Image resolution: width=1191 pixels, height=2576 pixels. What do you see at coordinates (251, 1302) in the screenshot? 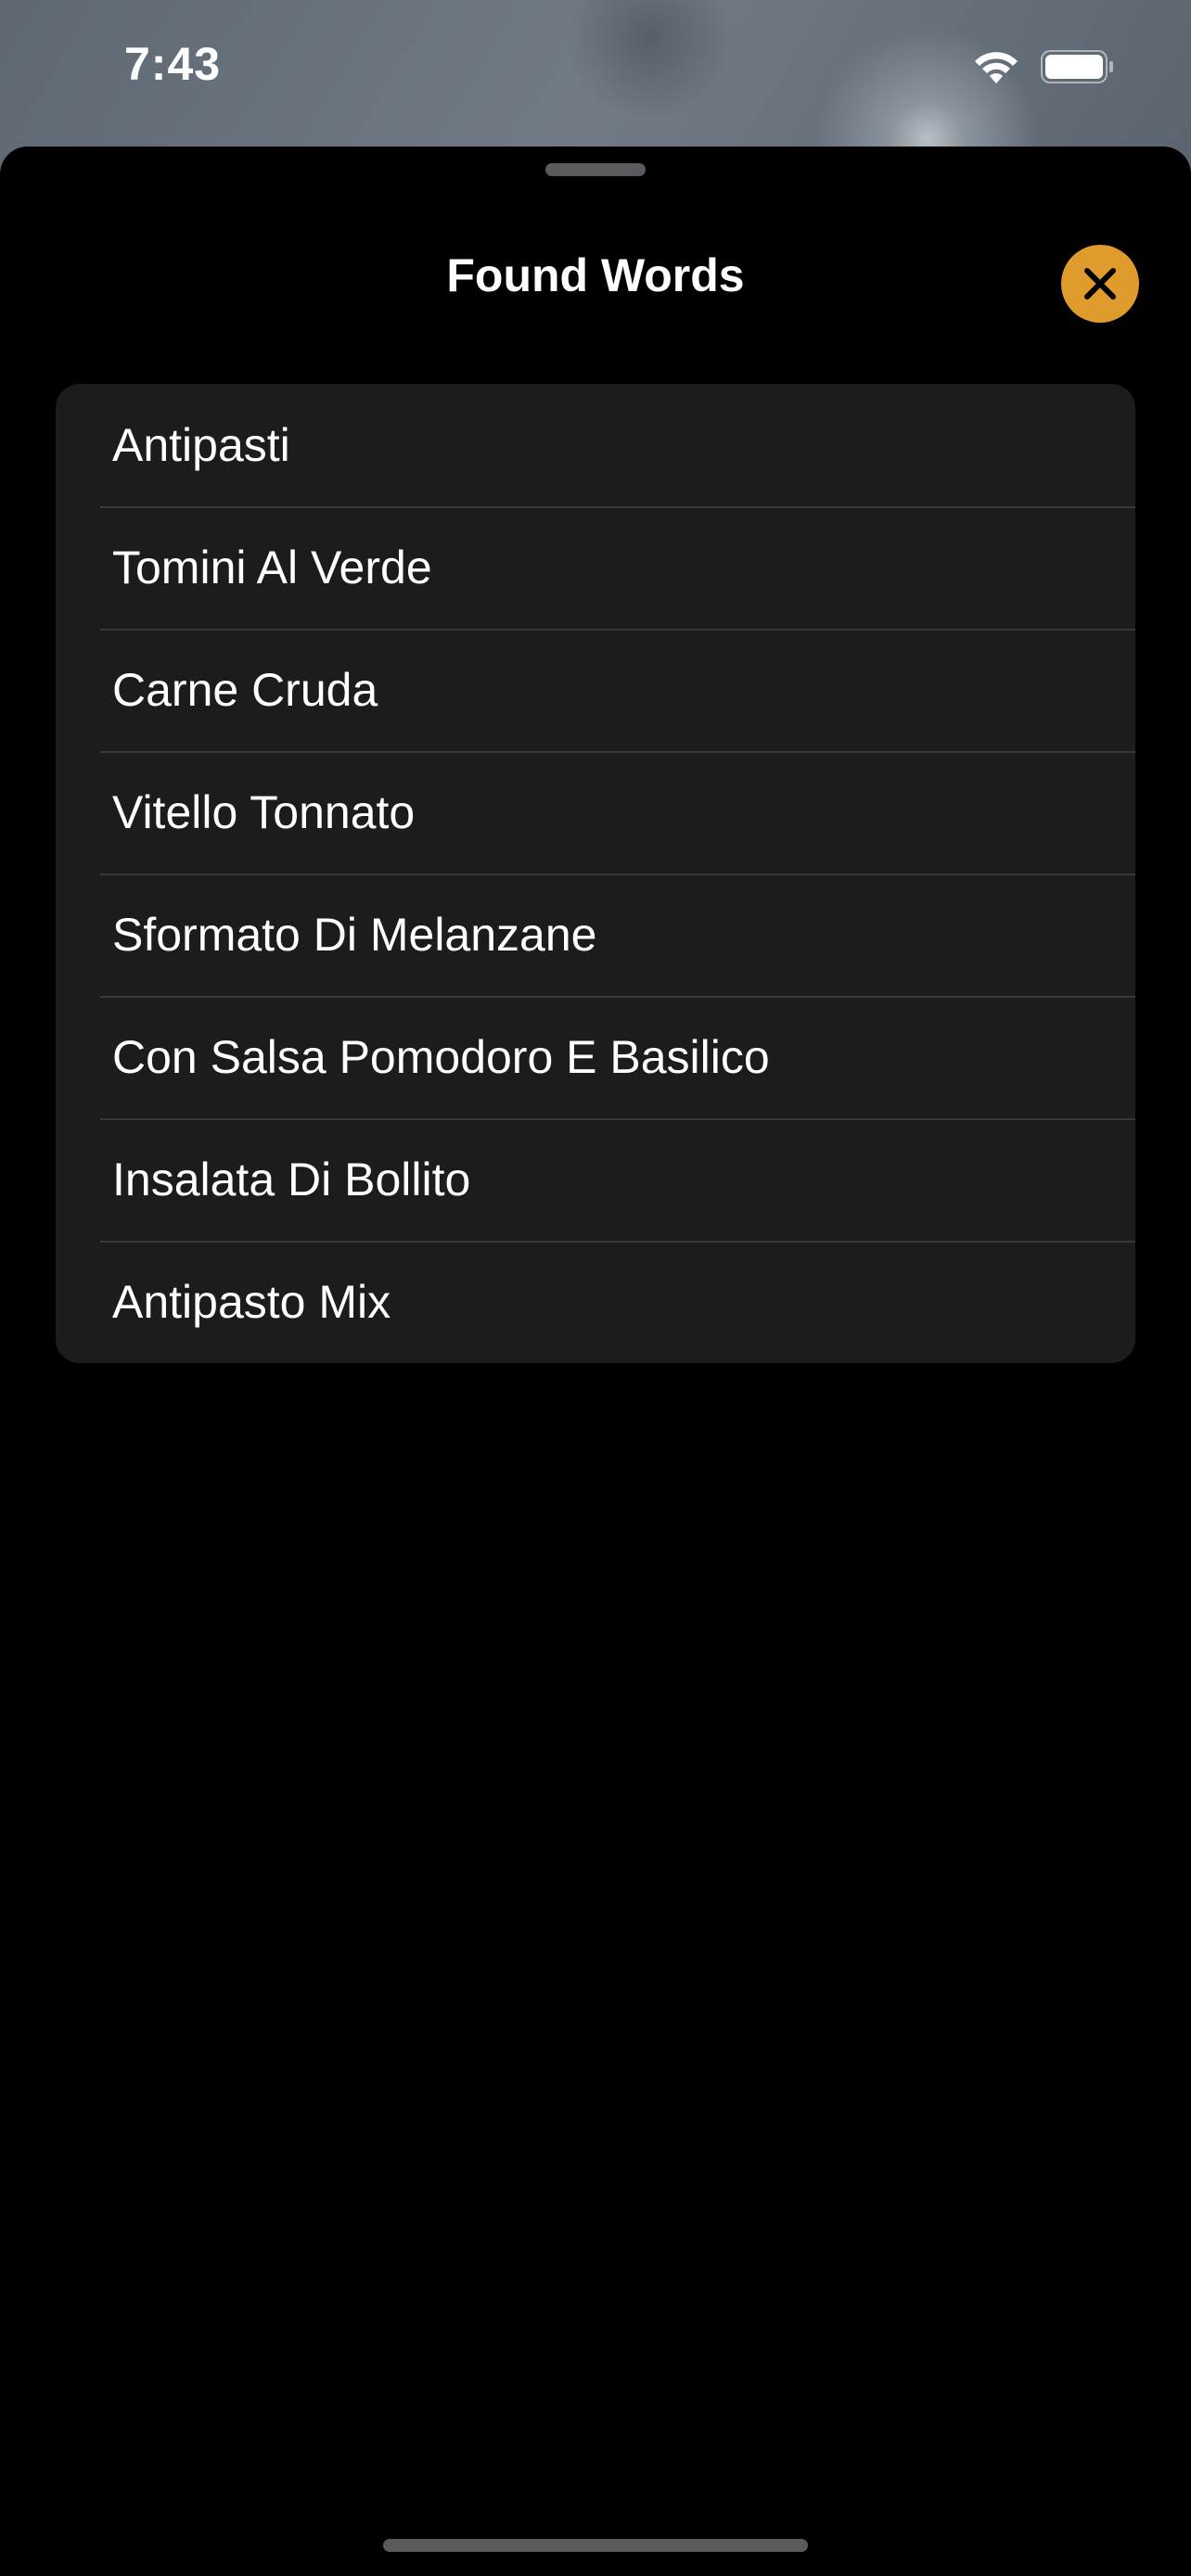
I see `list-item-label: Antipasto Mix` at bounding box center [251, 1302].